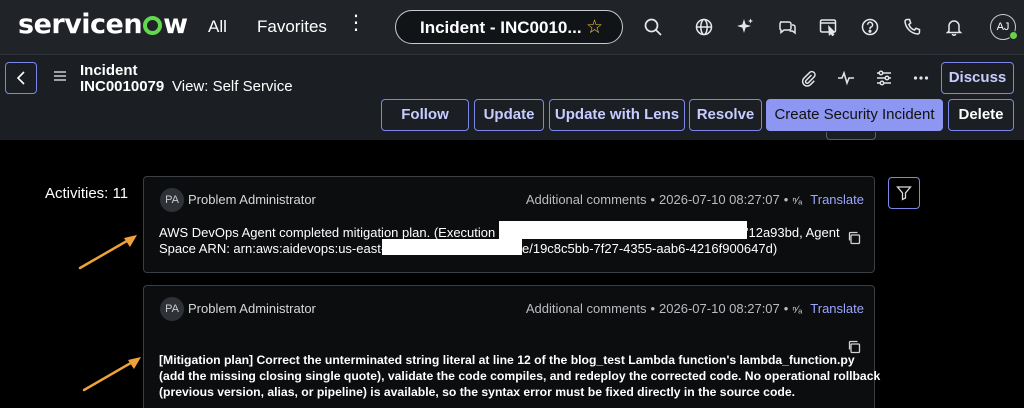 The width and height of the screenshot is (1024, 408). I want to click on chevron-left-icon, so click(20, 78).